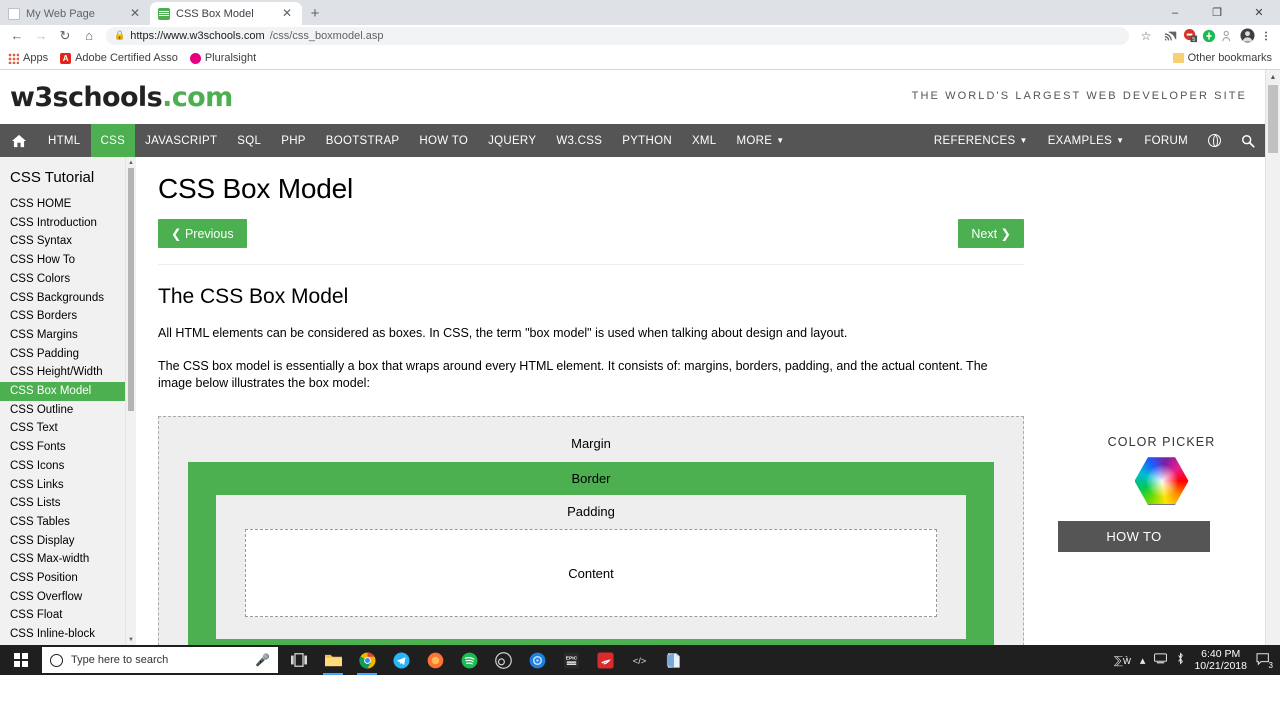 The image size is (1280, 720). Describe the element at coordinates (226, 13) in the screenshot. I see `browser-tab-css-box-model: CSS Box Model ✕` at that location.